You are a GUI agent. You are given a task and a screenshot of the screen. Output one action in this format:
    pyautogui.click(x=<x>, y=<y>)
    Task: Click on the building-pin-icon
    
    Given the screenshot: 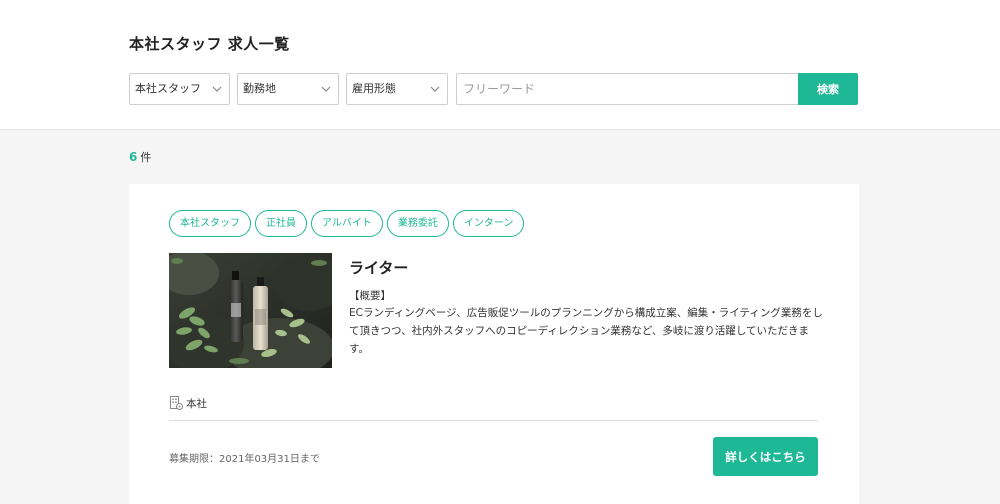 What is the action you would take?
    pyautogui.click(x=176, y=403)
    